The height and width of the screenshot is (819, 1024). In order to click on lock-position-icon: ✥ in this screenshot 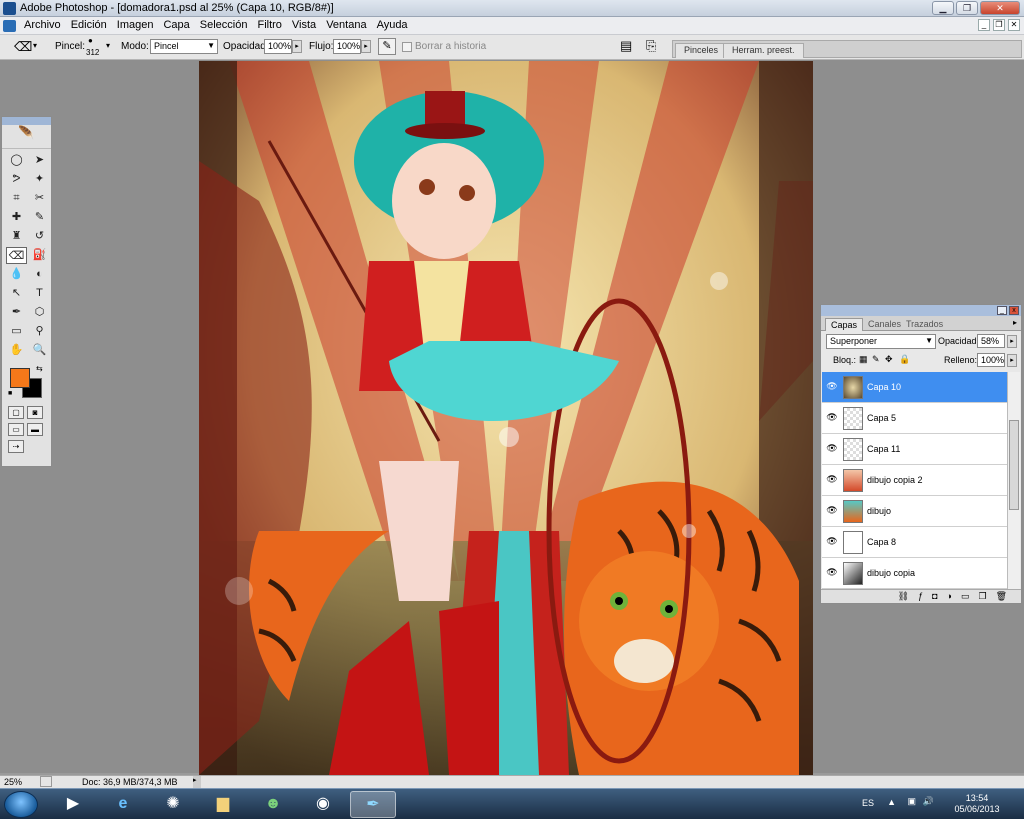, I will do `click(889, 359)`.